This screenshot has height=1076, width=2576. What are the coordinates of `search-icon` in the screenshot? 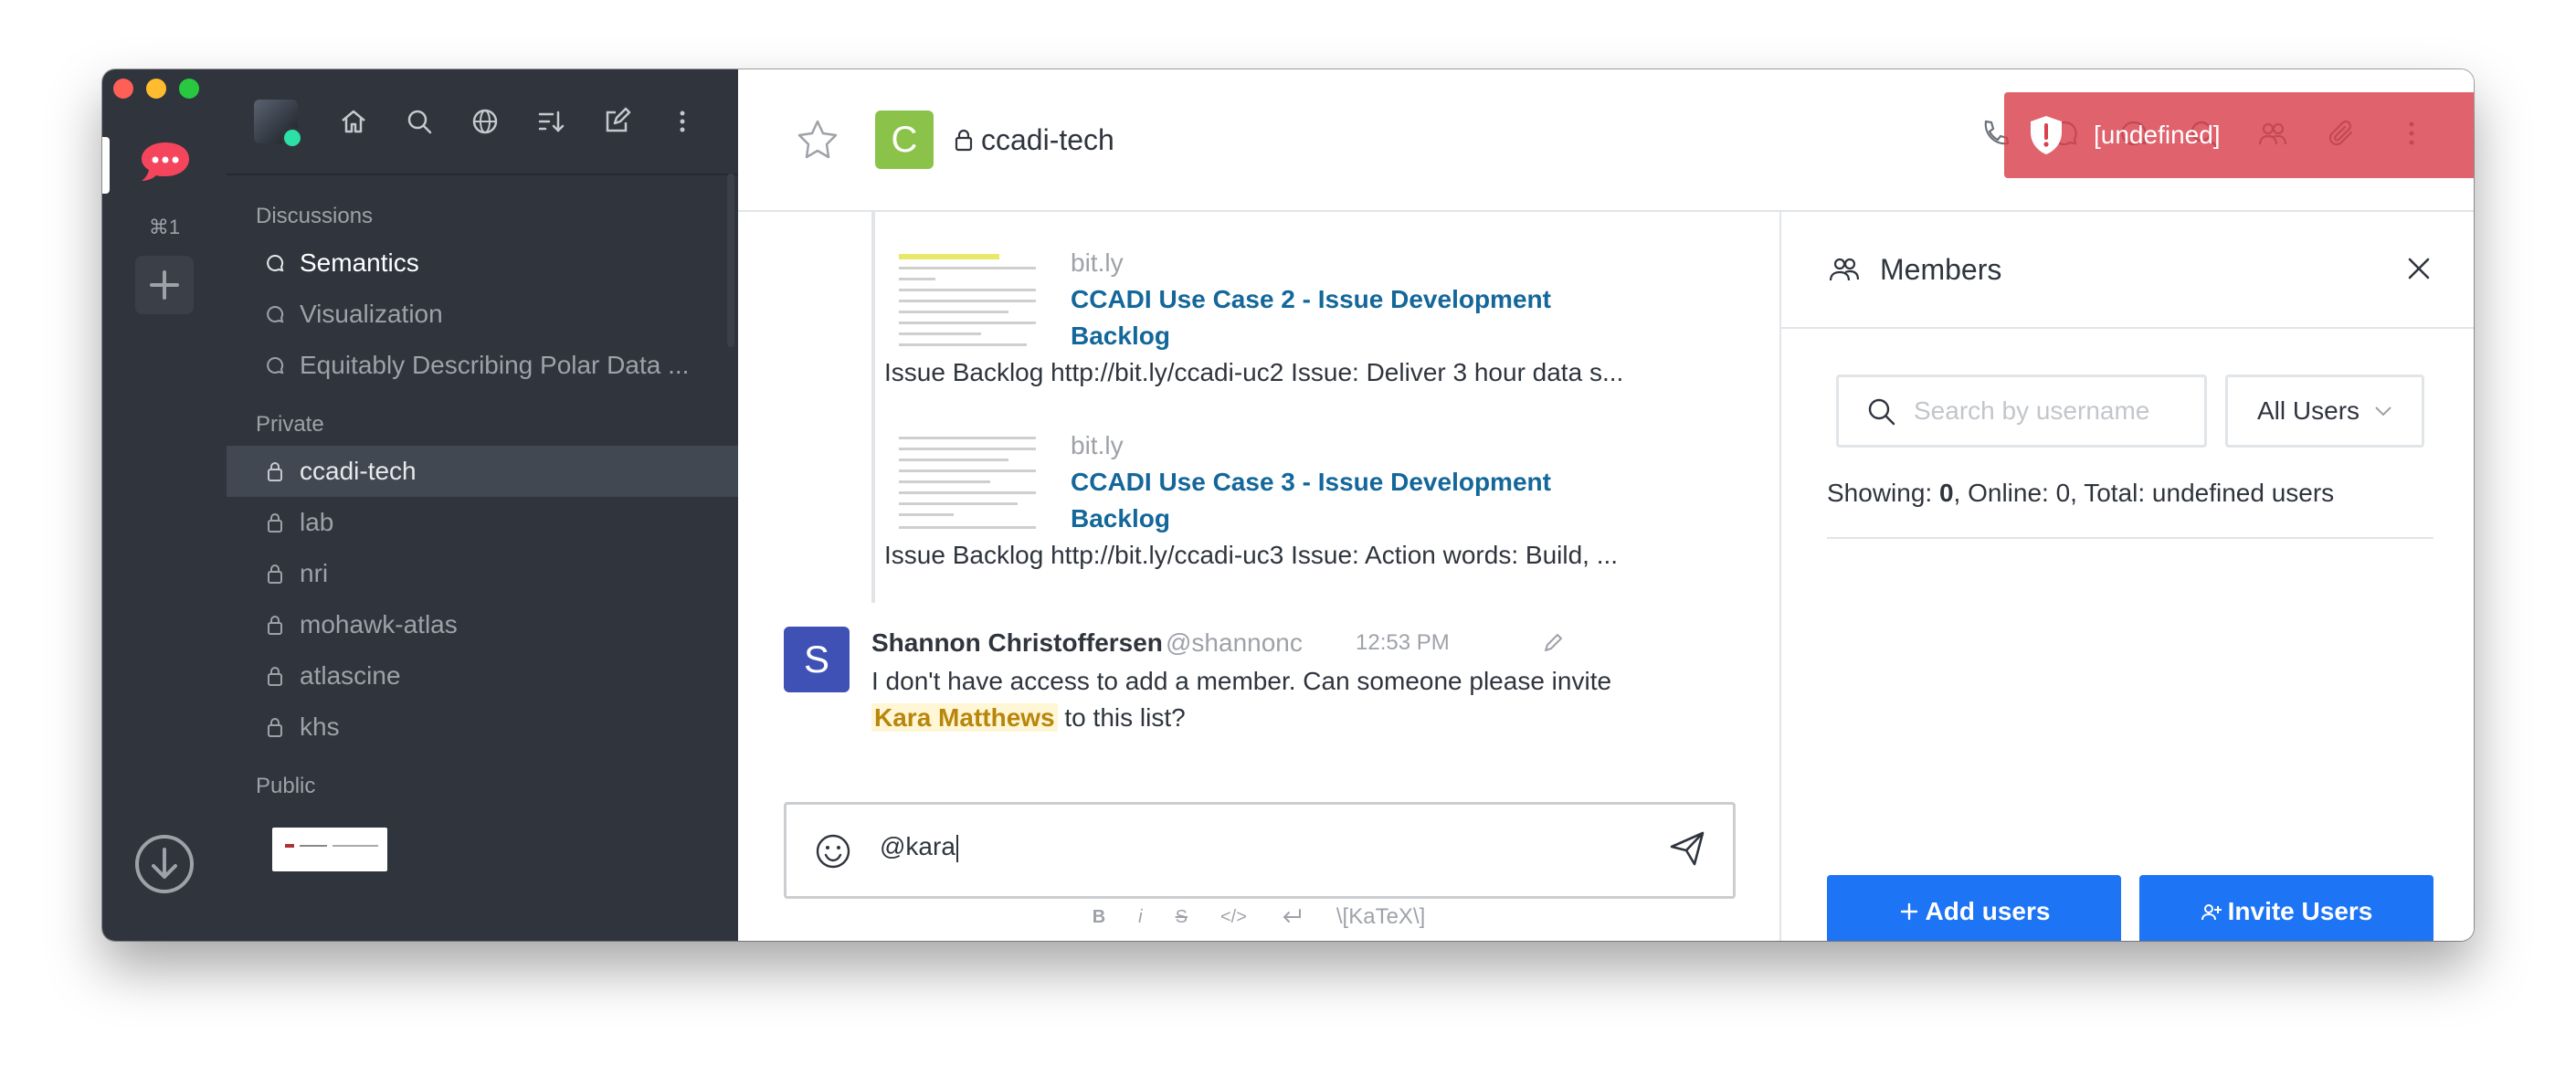 It's located at (419, 121).